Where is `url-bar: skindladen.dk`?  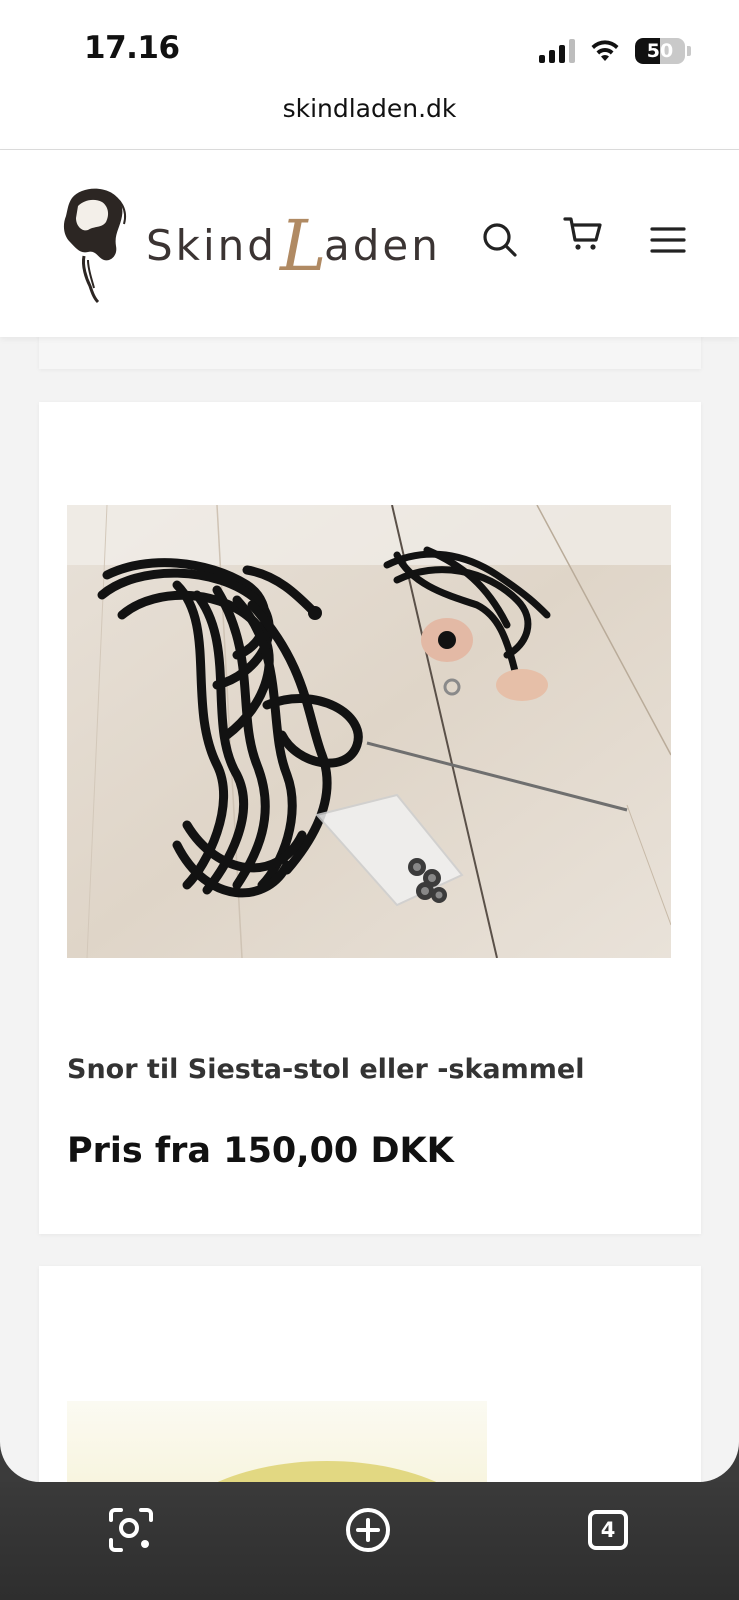 url-bar: skindladen.dk is located at coordinates (369, 108).